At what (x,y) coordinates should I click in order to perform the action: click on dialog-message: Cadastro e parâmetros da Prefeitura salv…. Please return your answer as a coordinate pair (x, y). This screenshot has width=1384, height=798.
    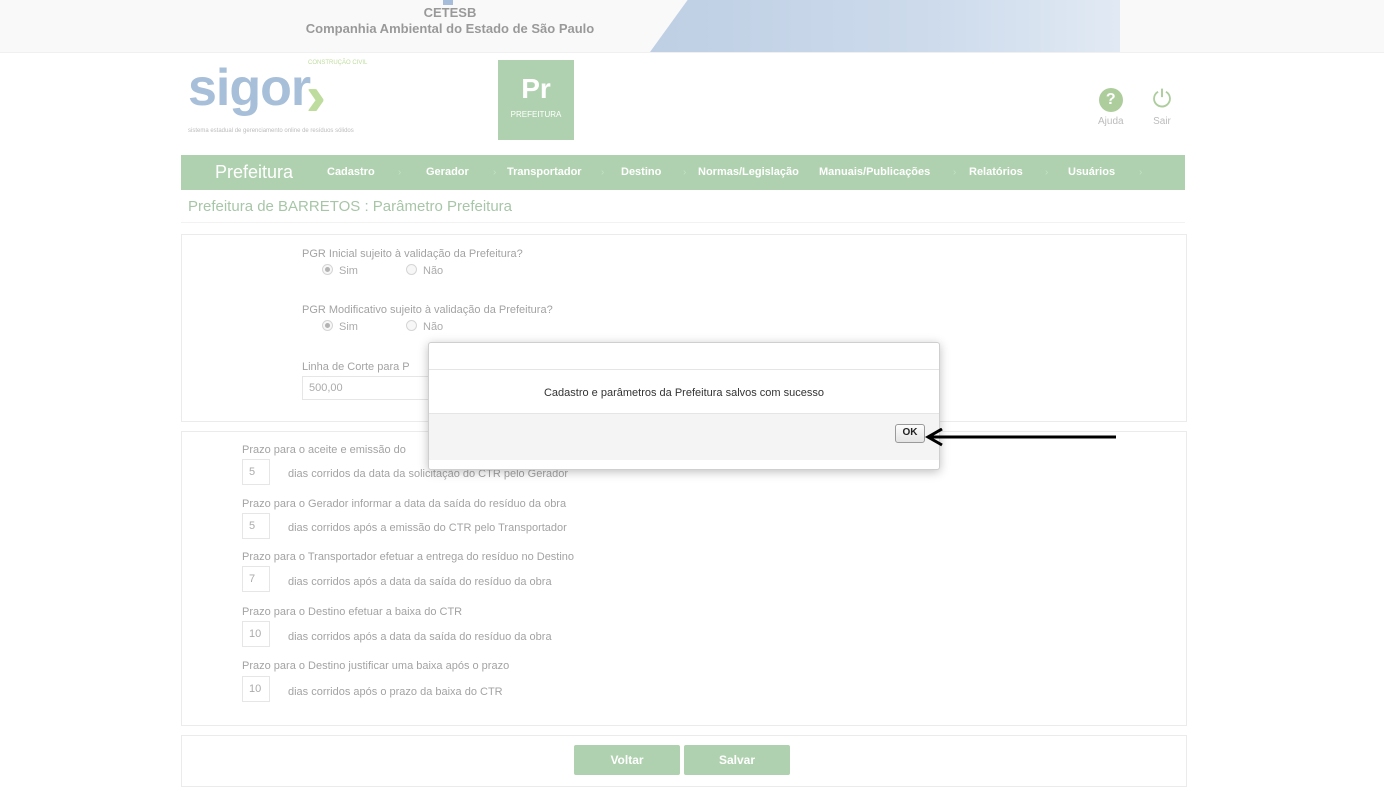
    Looking at the image, I should click on (684, 393).